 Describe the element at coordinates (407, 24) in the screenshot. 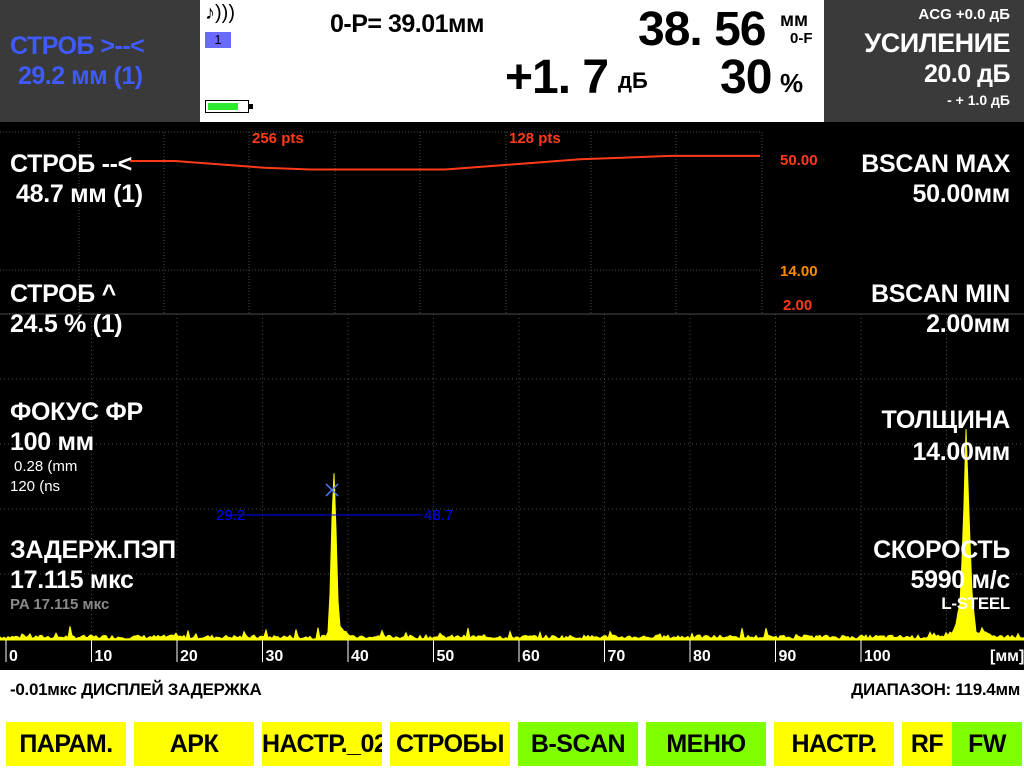

I see `op-readout: 0-P= 39.01мм` at that location.